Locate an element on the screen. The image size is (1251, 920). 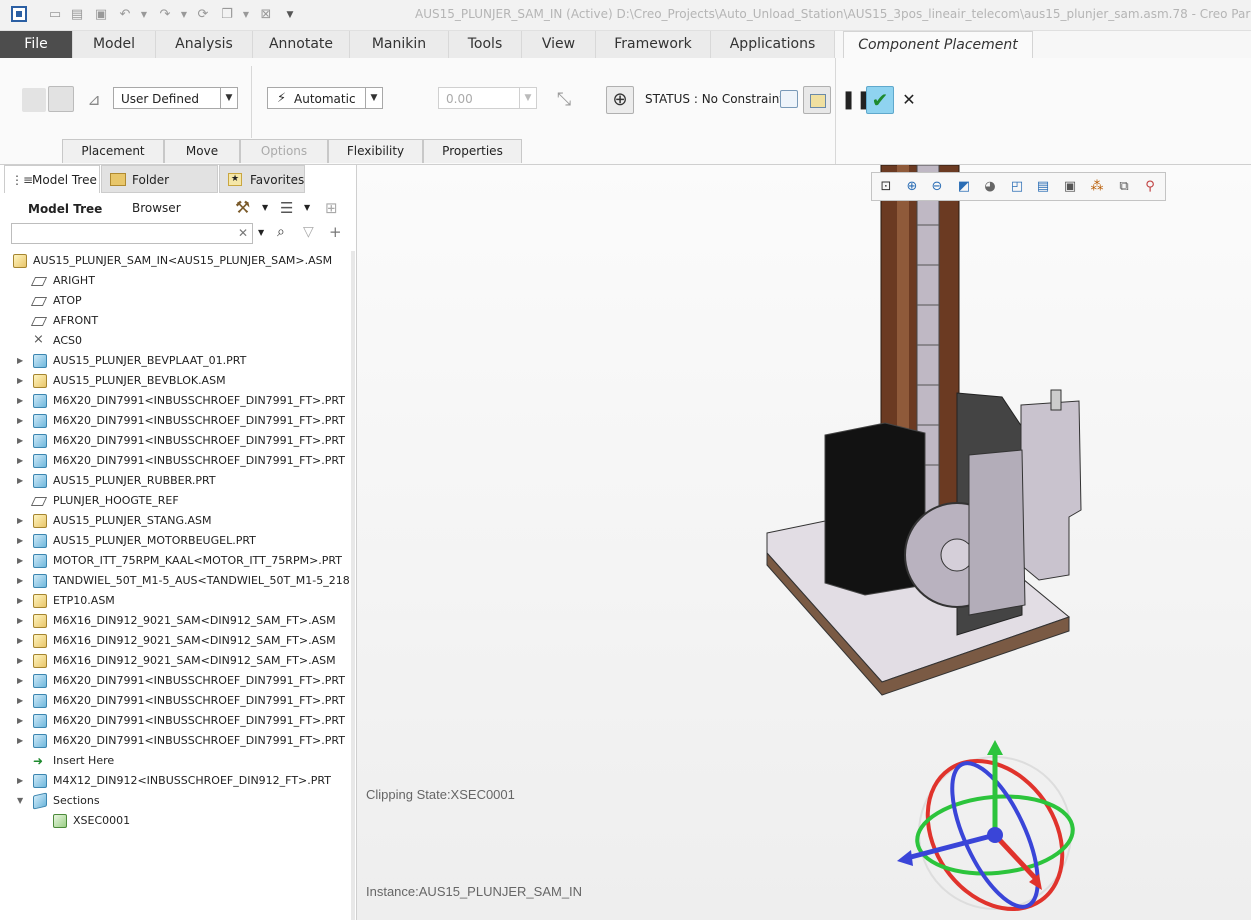
undo-dropdown-icon: ▼ is located at coordinates (144, 15).